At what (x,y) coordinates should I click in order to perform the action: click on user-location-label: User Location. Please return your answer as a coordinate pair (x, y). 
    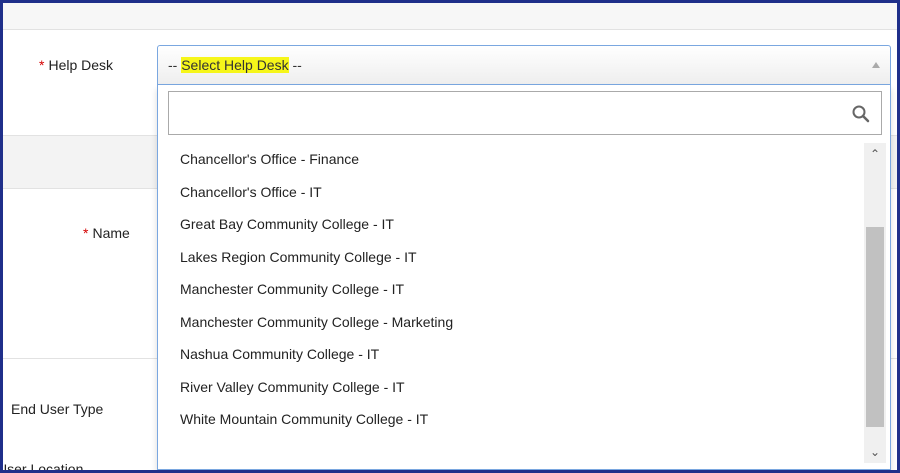
    Looking at the image, I should click on (42, 467).